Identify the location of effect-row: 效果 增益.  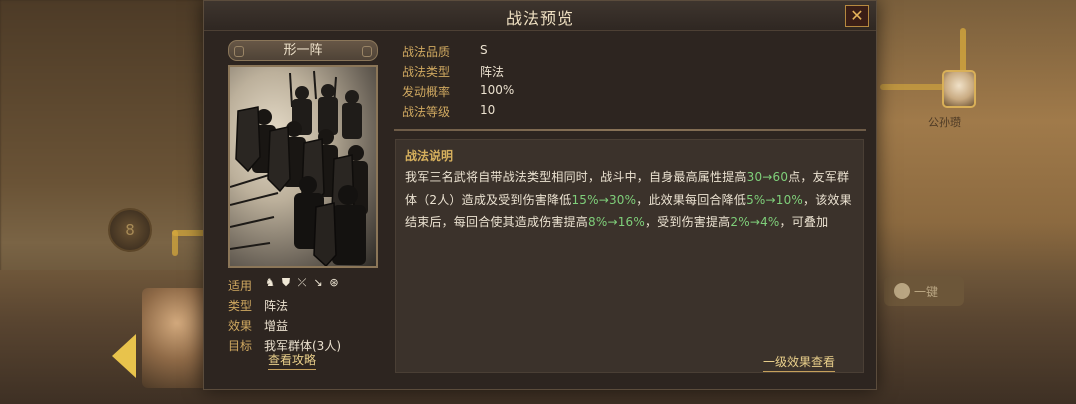
(308, 325).